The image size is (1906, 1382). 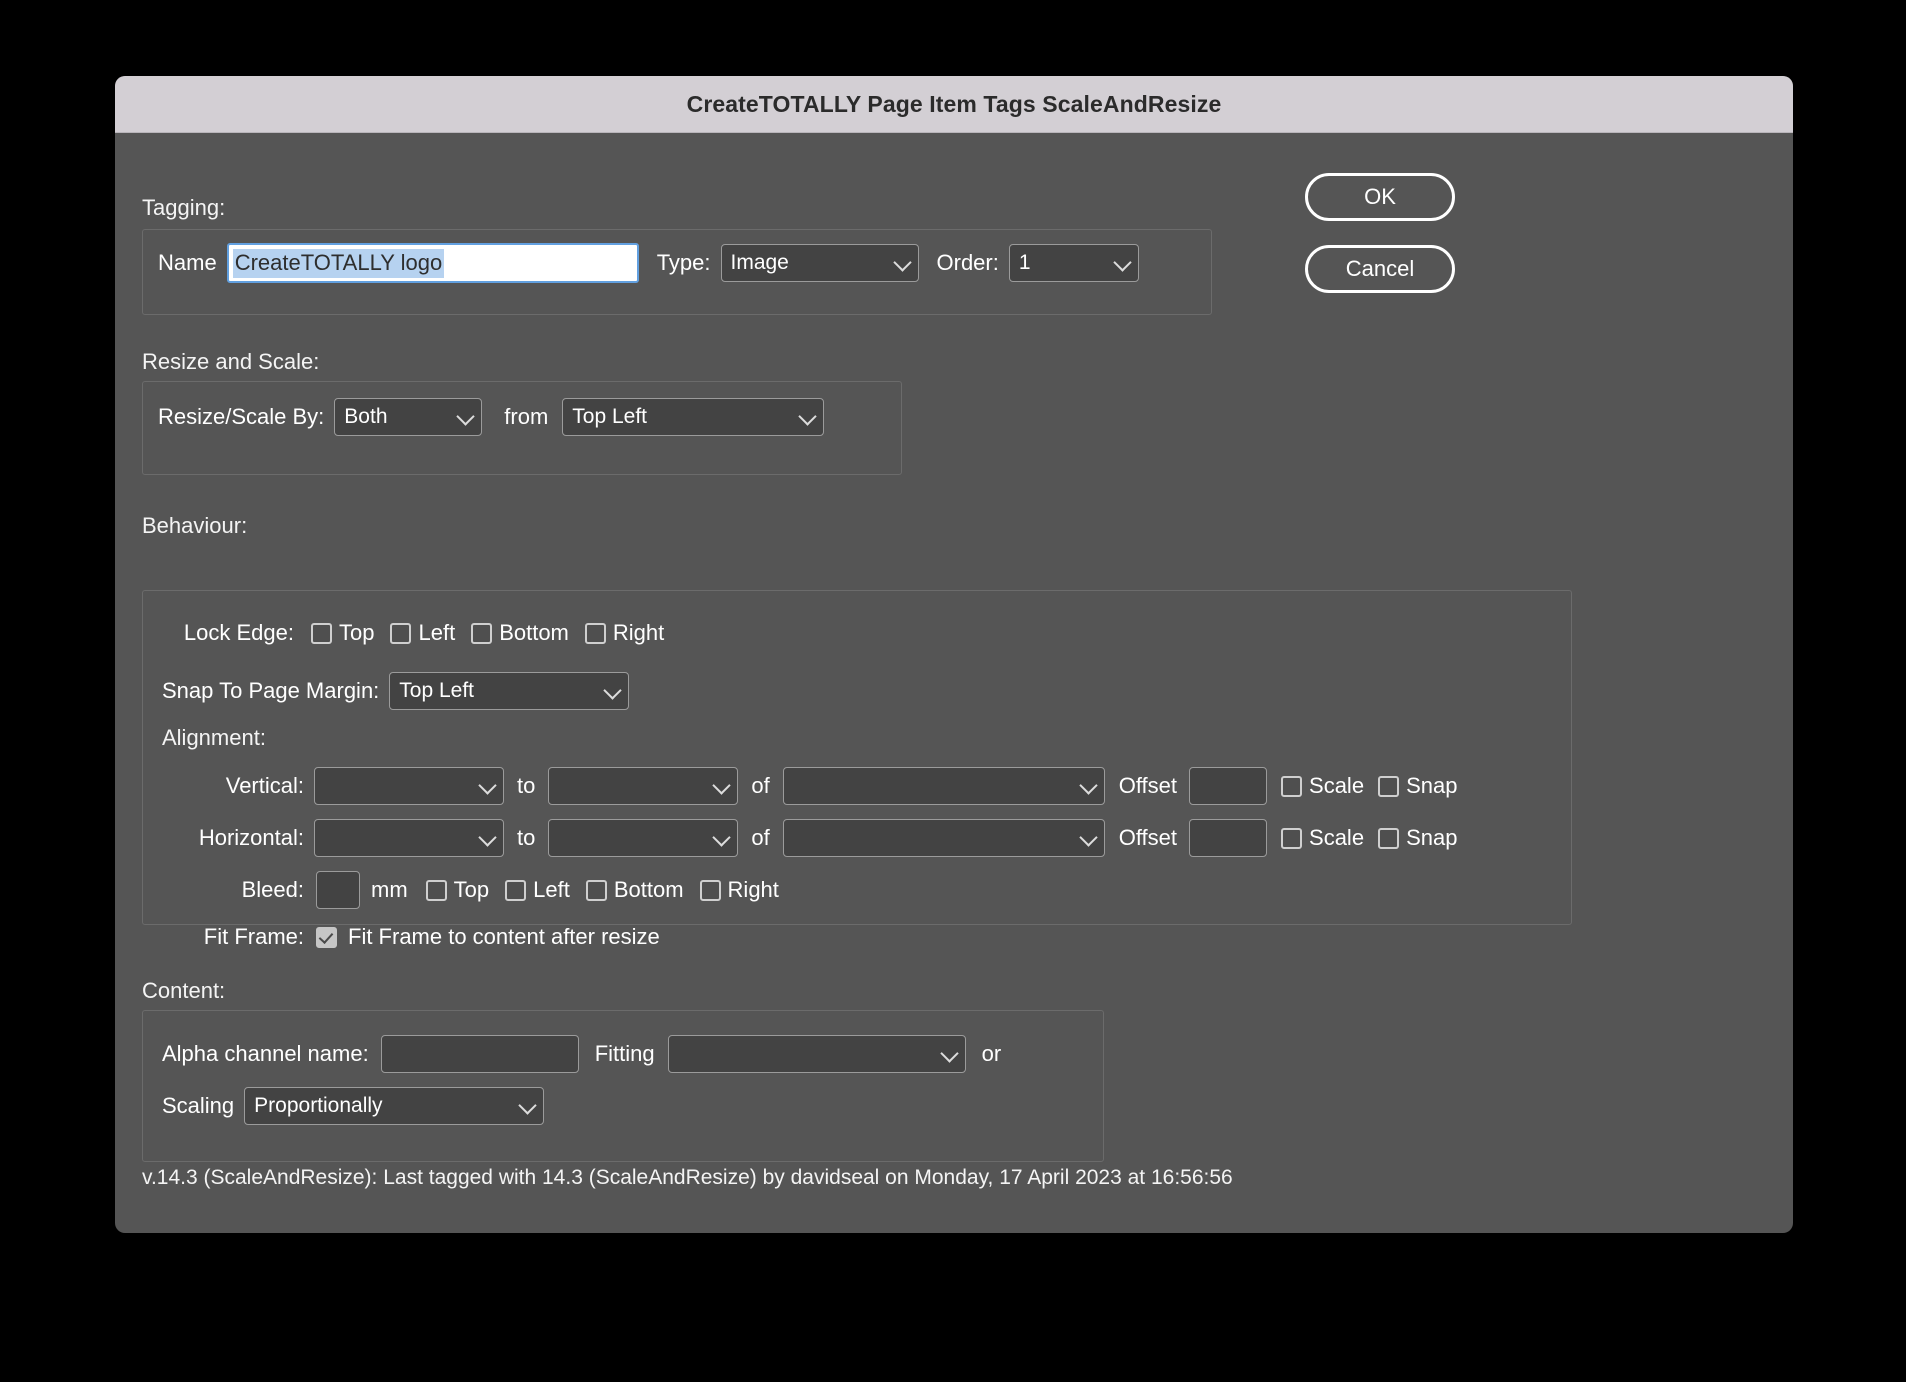 I want to click on name-input: CreateTOTALLY logo, so click(x=432, y=263).